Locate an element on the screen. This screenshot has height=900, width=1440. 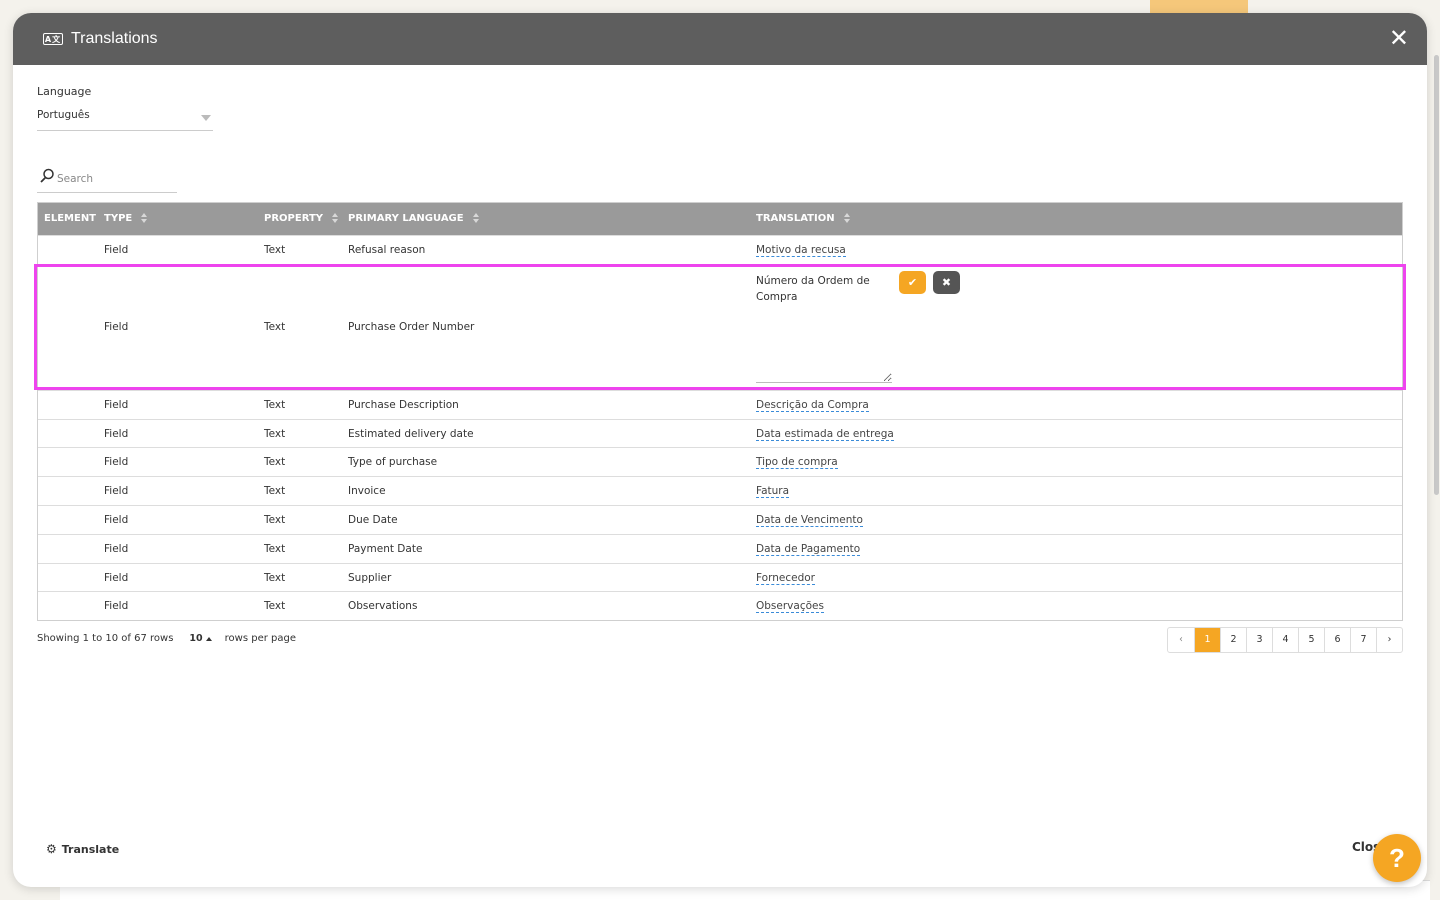
translation-link: Motivo da recusa is located at coordinates (801, 250).